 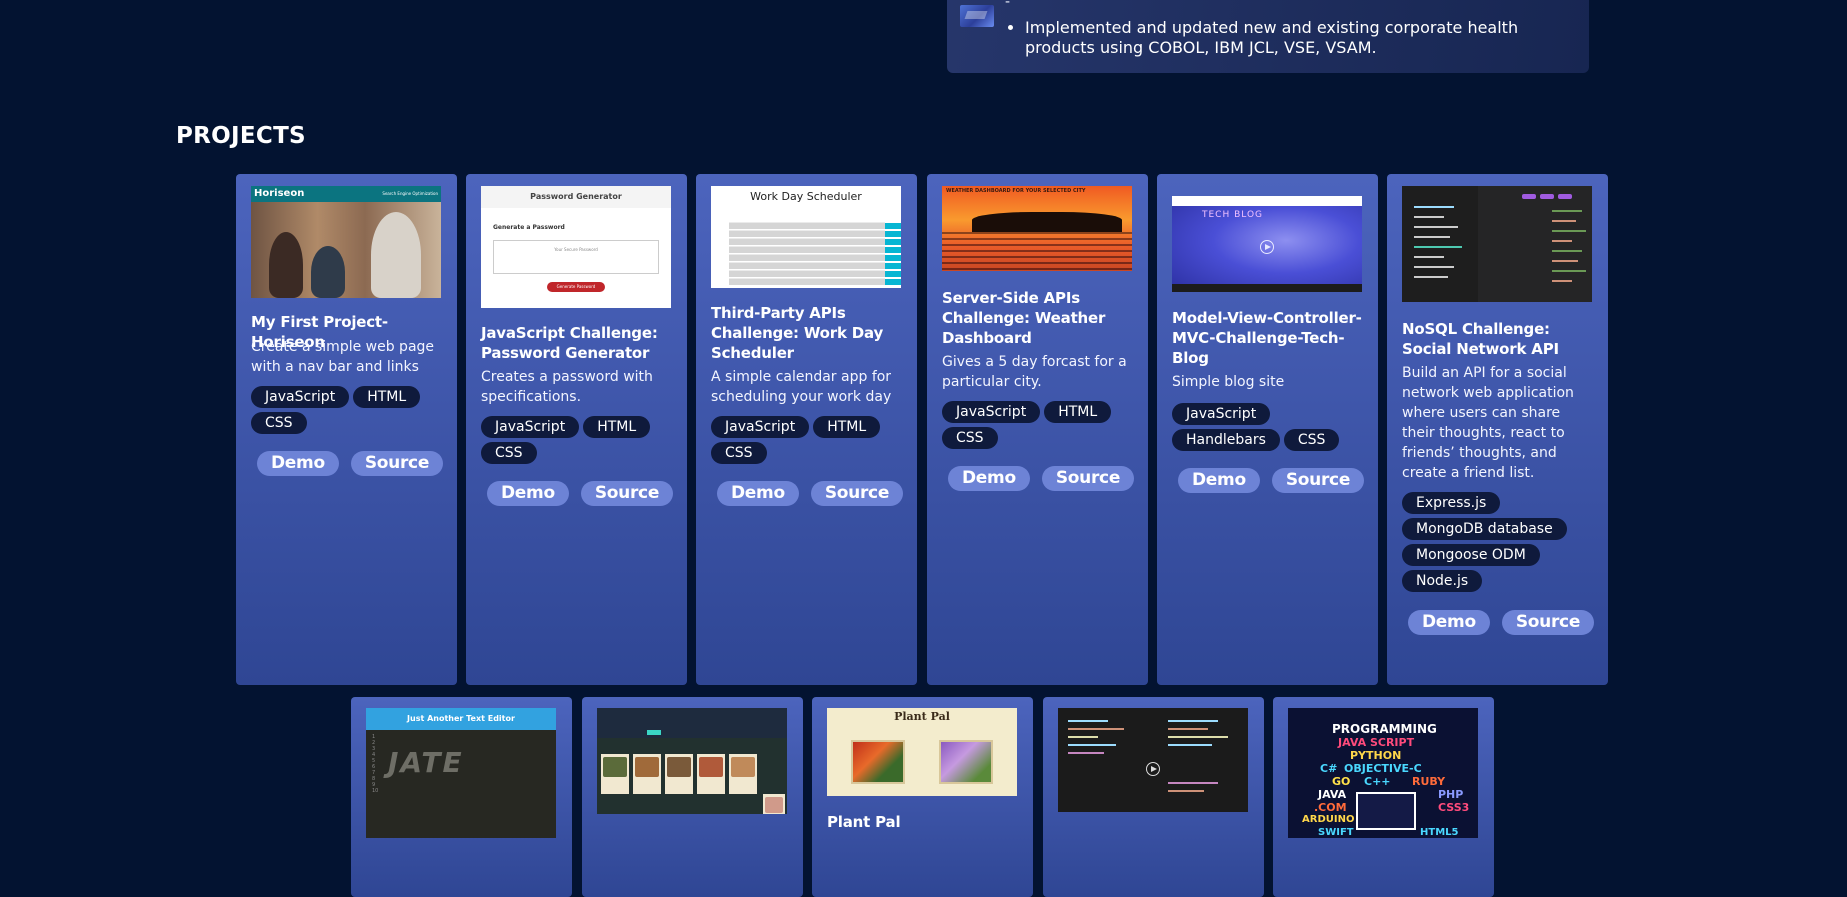 What do you see at coordinates (1341, 781) in the screenshot?
I see `word: GO` at bounding box center [1341, 781].